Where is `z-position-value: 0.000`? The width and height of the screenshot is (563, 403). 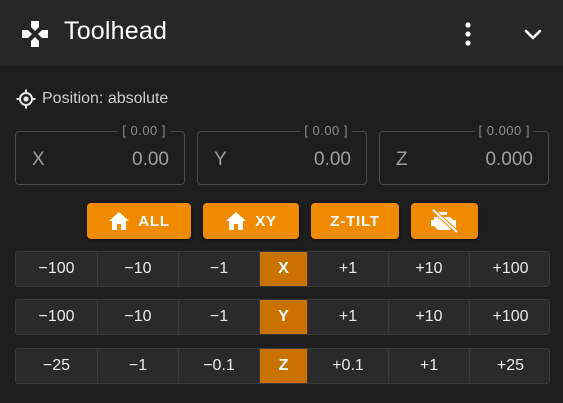 z-position-value: 0.000 is located at coordinates (509, 160).